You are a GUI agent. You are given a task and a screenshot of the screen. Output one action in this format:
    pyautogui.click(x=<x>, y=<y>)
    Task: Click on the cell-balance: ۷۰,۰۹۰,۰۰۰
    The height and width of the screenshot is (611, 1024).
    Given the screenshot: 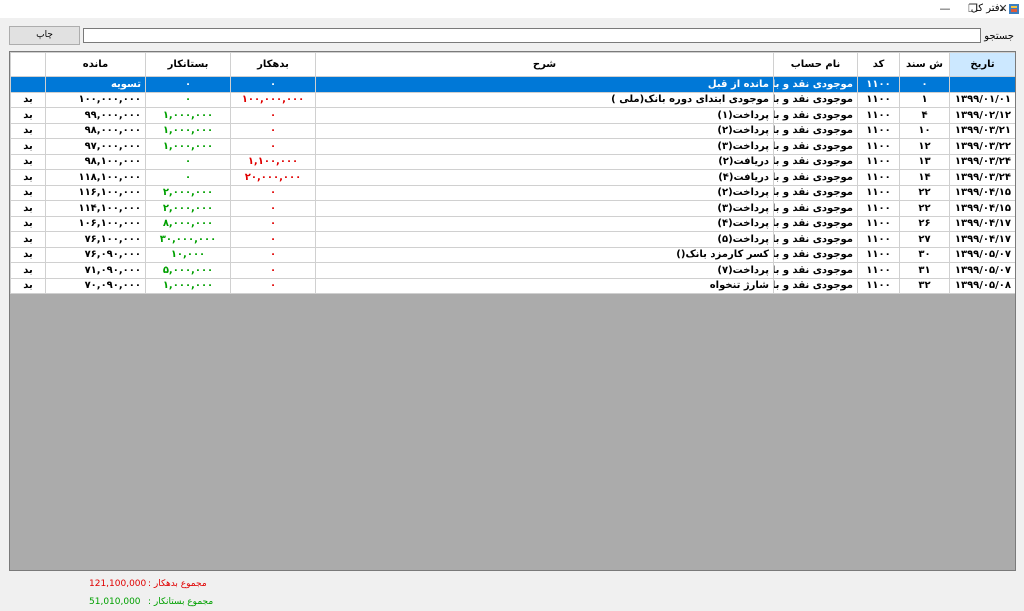 What is the action you would take?
    pyautogui.click(x=95, y=285)
    